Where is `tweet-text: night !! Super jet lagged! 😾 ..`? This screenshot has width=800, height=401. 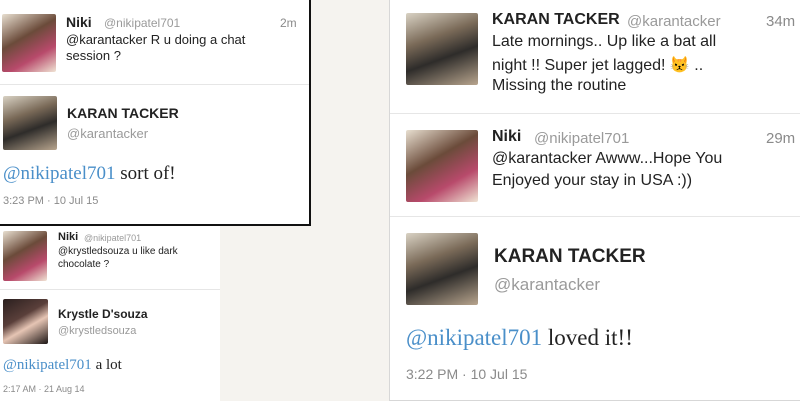 tweet-text: night !! Super jet lagged! 😾 .. is located at coordinates (598, 65).